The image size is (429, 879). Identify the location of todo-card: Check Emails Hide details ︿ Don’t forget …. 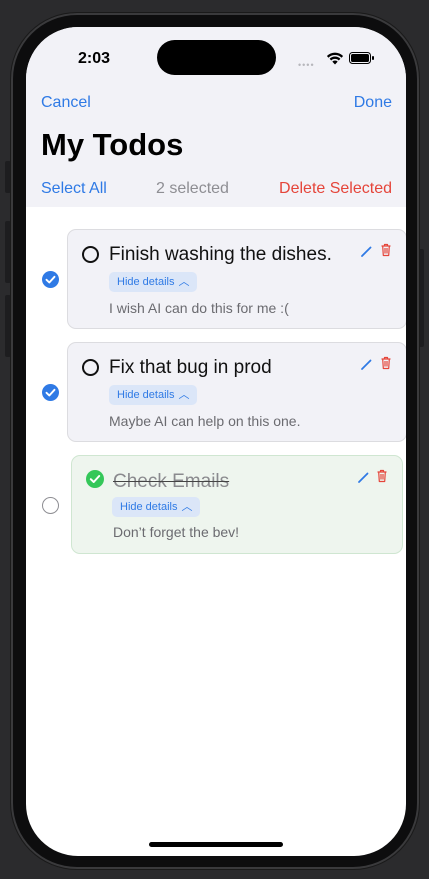
(237, 504).